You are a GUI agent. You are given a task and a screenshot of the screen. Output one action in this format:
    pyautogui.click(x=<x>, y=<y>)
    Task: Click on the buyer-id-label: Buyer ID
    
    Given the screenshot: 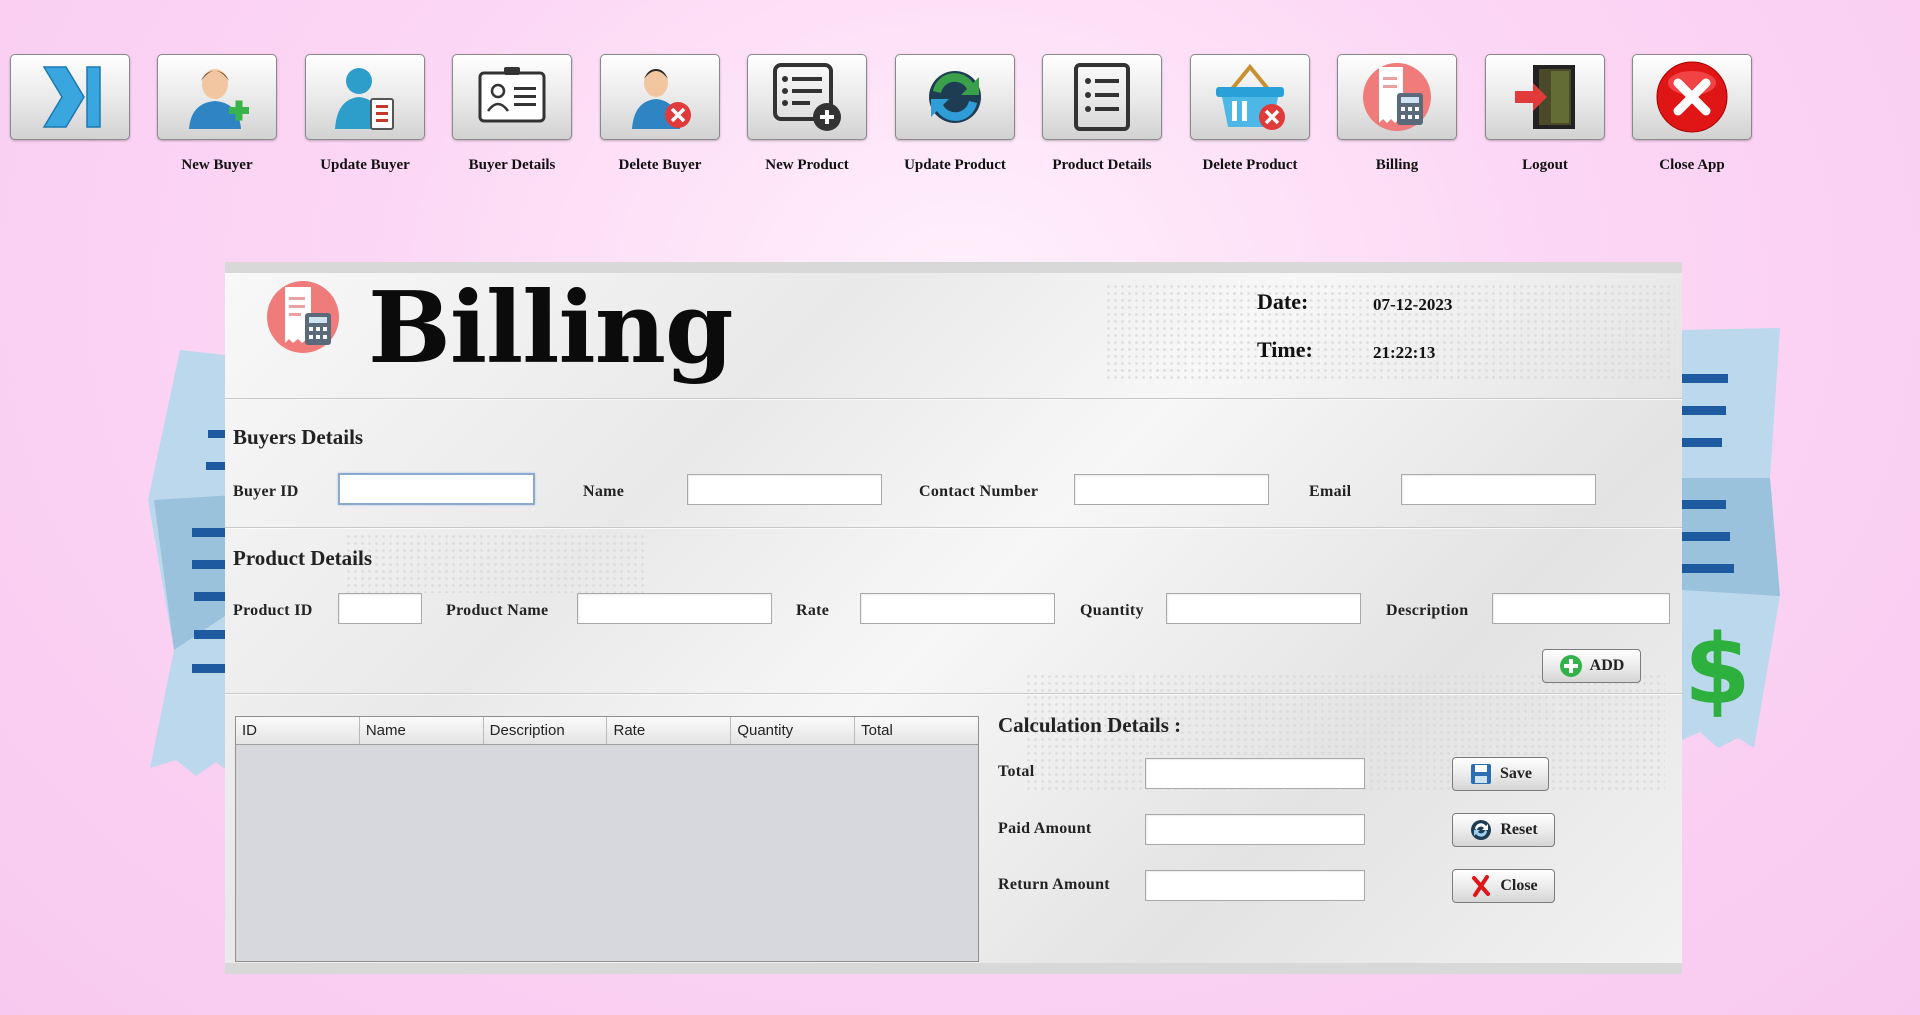 What is the action you would take?
    pyautogui.click(x=266, y=491)
    